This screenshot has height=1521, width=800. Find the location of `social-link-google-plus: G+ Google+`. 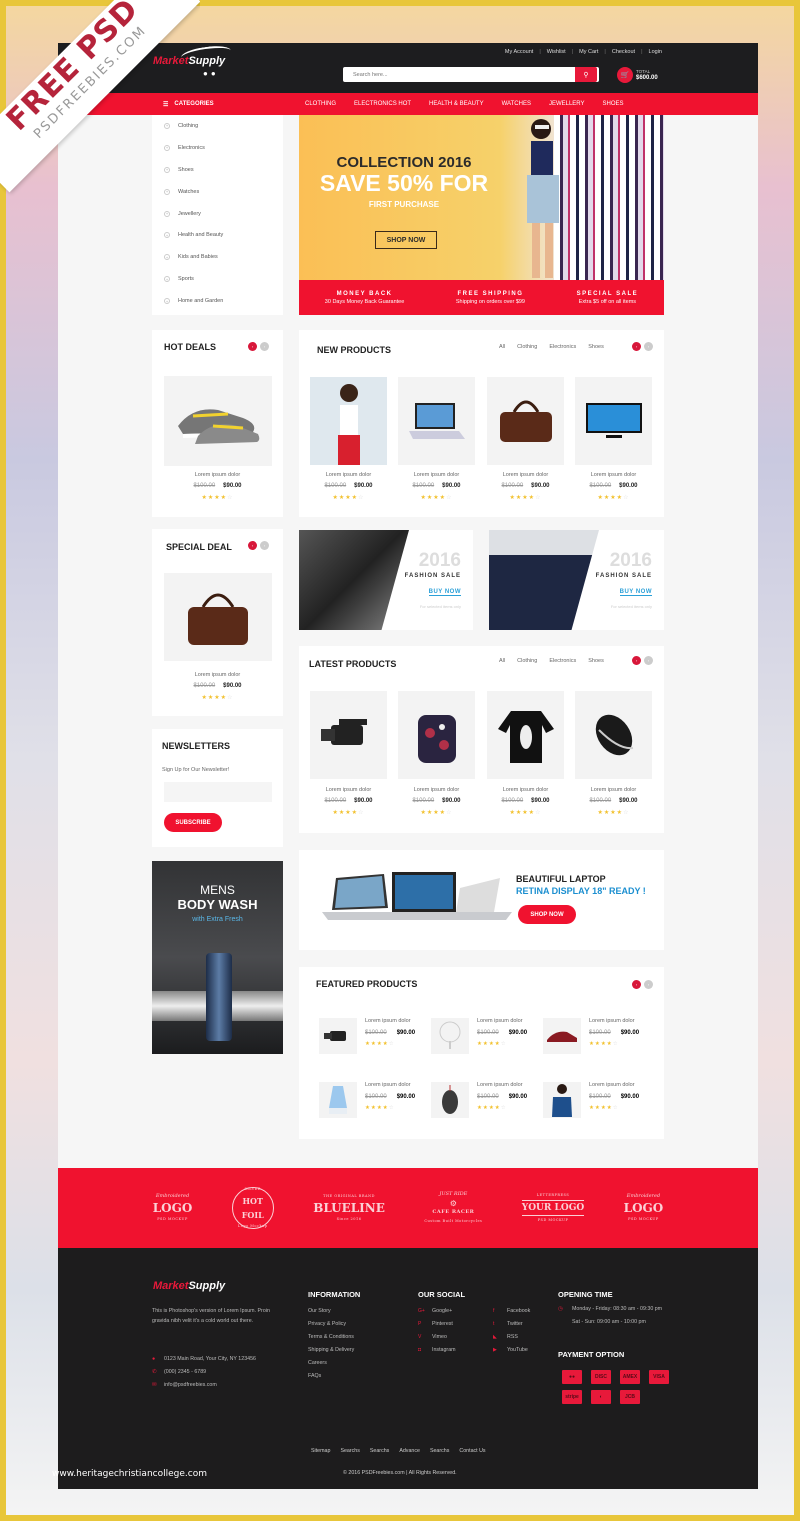

social-link-google-plus: G+ Google+ is located at coordinates (437, 1311).